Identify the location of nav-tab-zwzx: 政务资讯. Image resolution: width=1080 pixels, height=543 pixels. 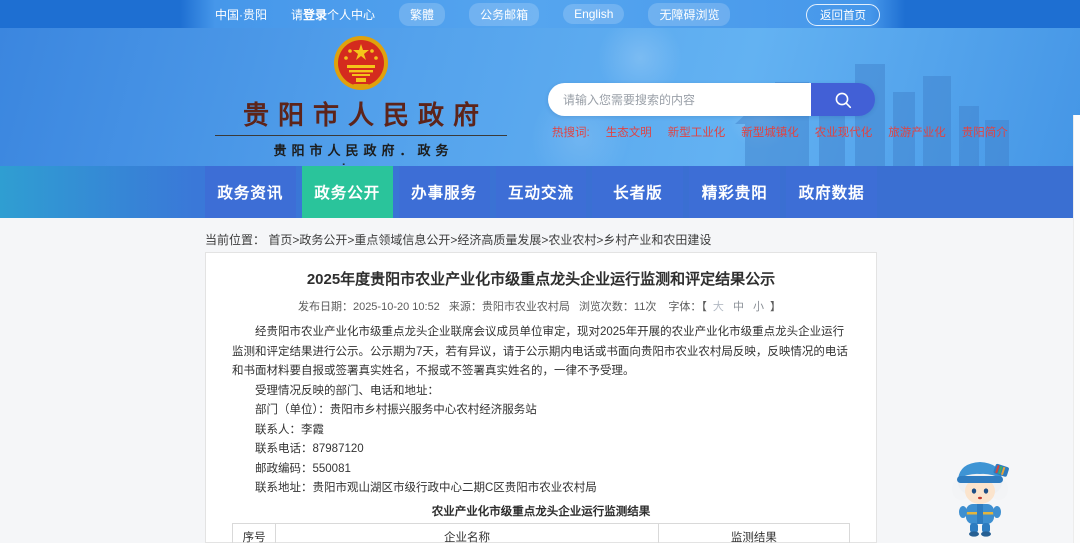
(250, 192).